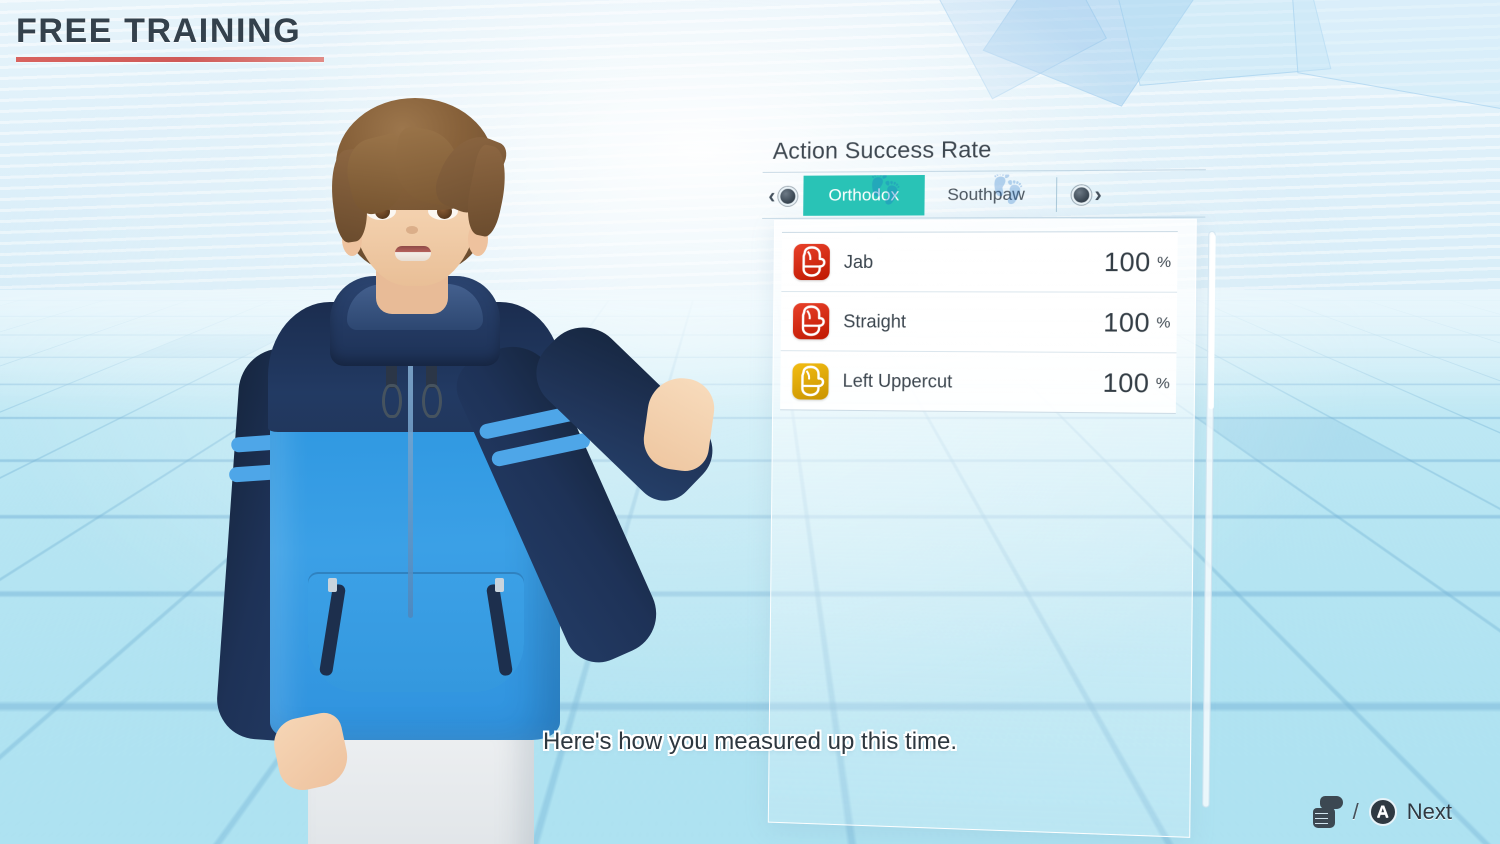 The height and width of the screenshot is (844, 1500). What do you see at coordinates (772, 196) in the screenshot?
I see `chevron-left-icon: ‹` at bounding box center [772, 196].